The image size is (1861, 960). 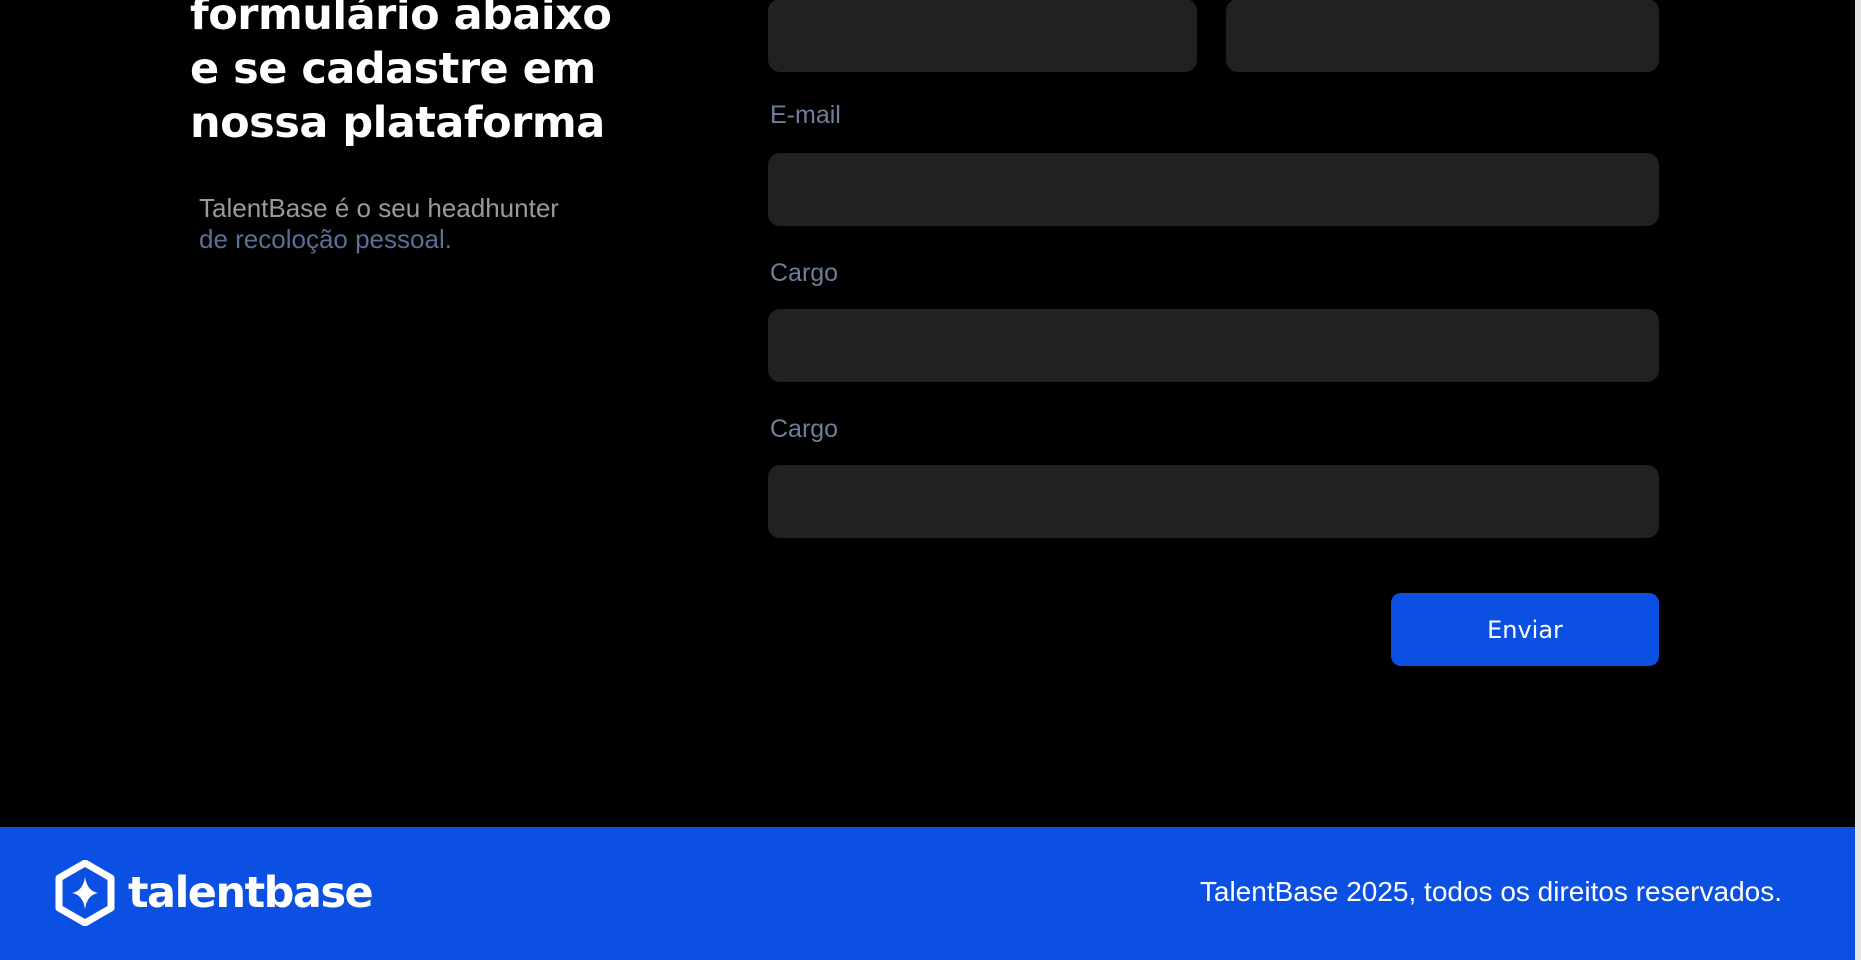 I want to click on brand-logo: talentbase, so click(x=214, y=893).